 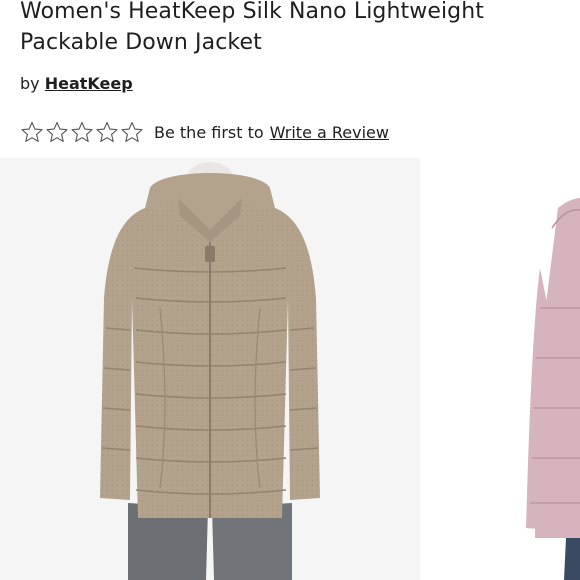 I want to click on jacket-pink-illustration, so click(x=553, y=389).